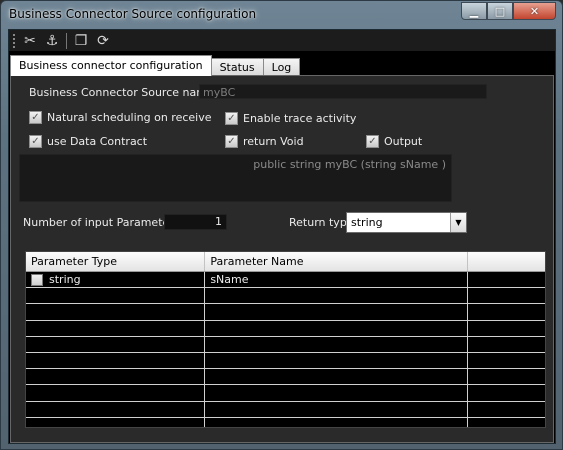 This screenshot has height=450, width=563. What do you see at coordinates (406, 222) in the screenshot?
I see `return-type-dropdown: string ▼` at bounding box center [406, 222].